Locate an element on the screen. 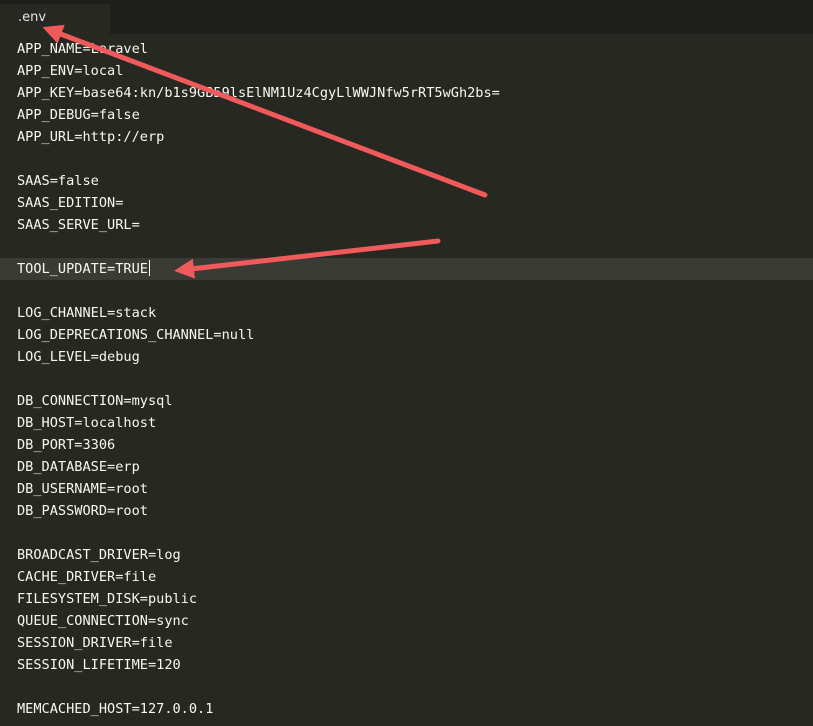 The image size is (813, 726). code-line: APP_NAME=Laravel is located at coordinates (406, 49).